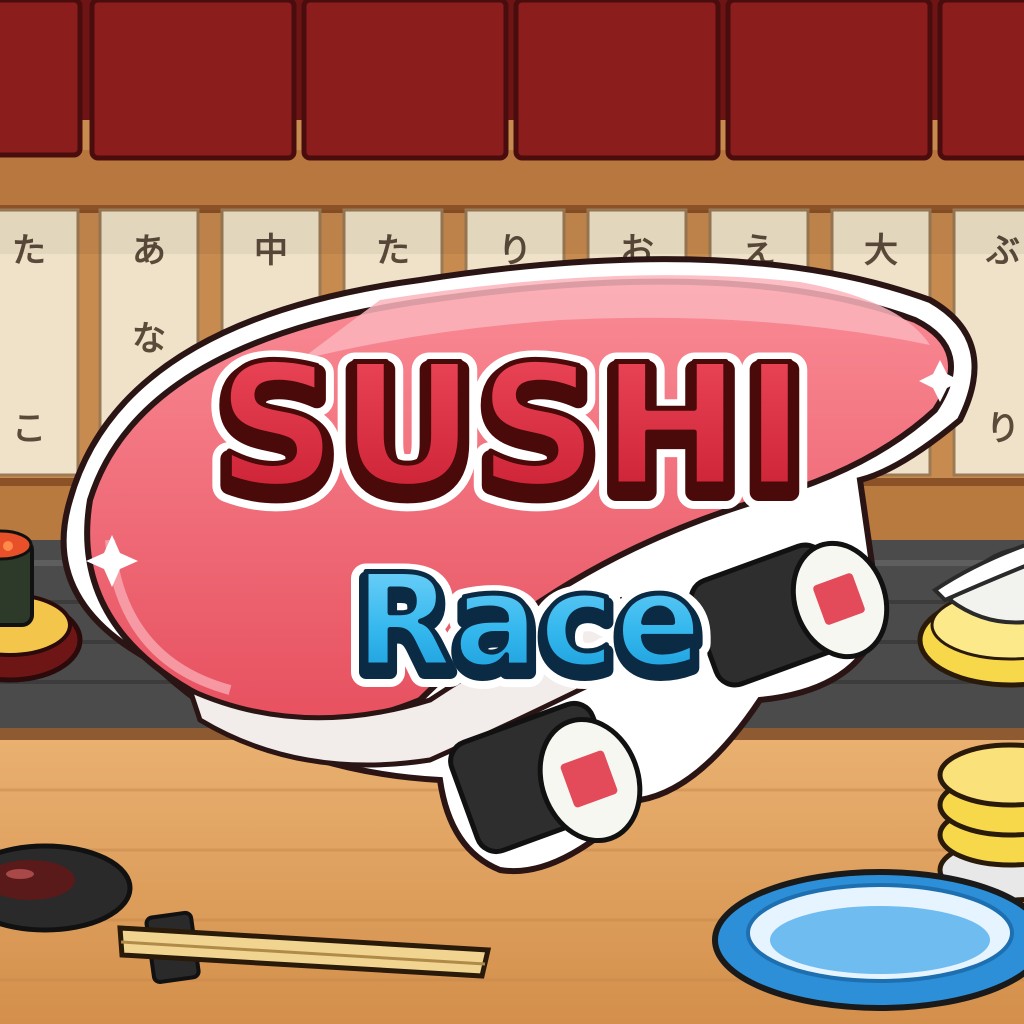  I want to click on menu-board-char: な, so click(149, 339).